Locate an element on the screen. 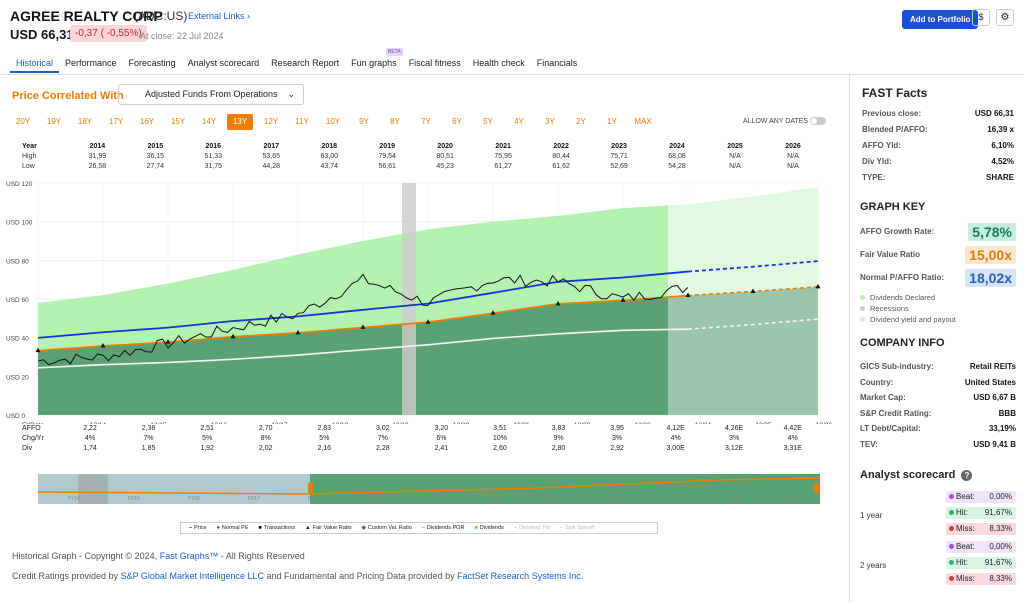 Image resolution: width=1024 pixels, height=603 pixels. year-range-max: MAX is located at coordinates (643, 122).